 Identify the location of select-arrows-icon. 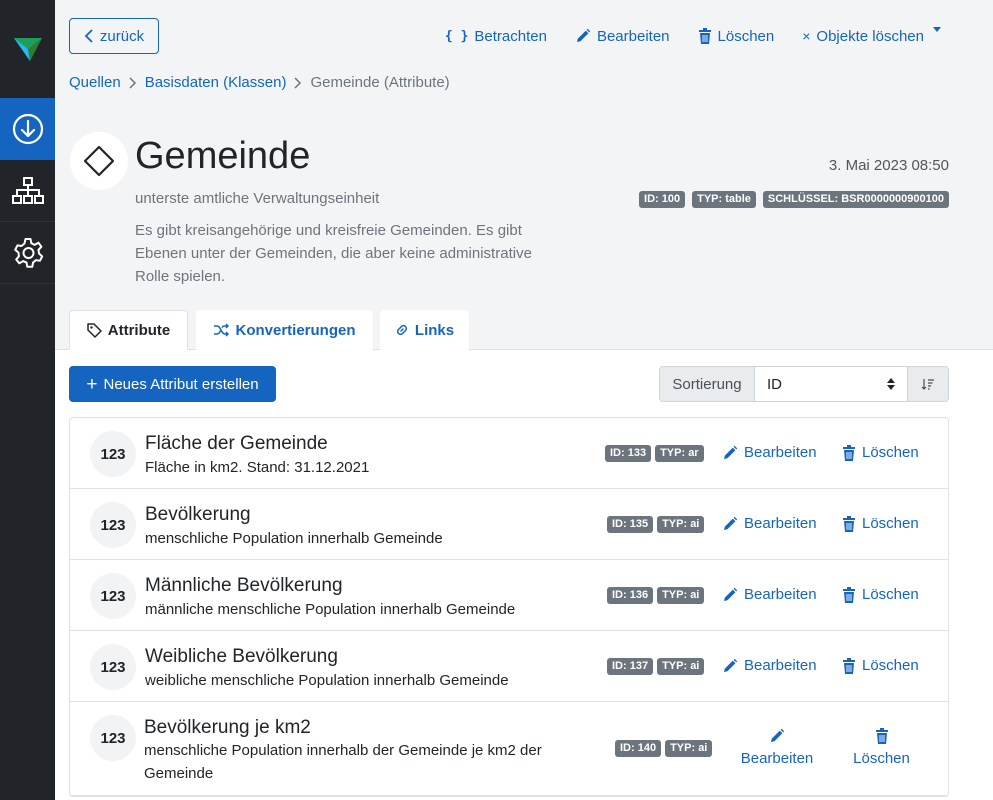
(891, 384).